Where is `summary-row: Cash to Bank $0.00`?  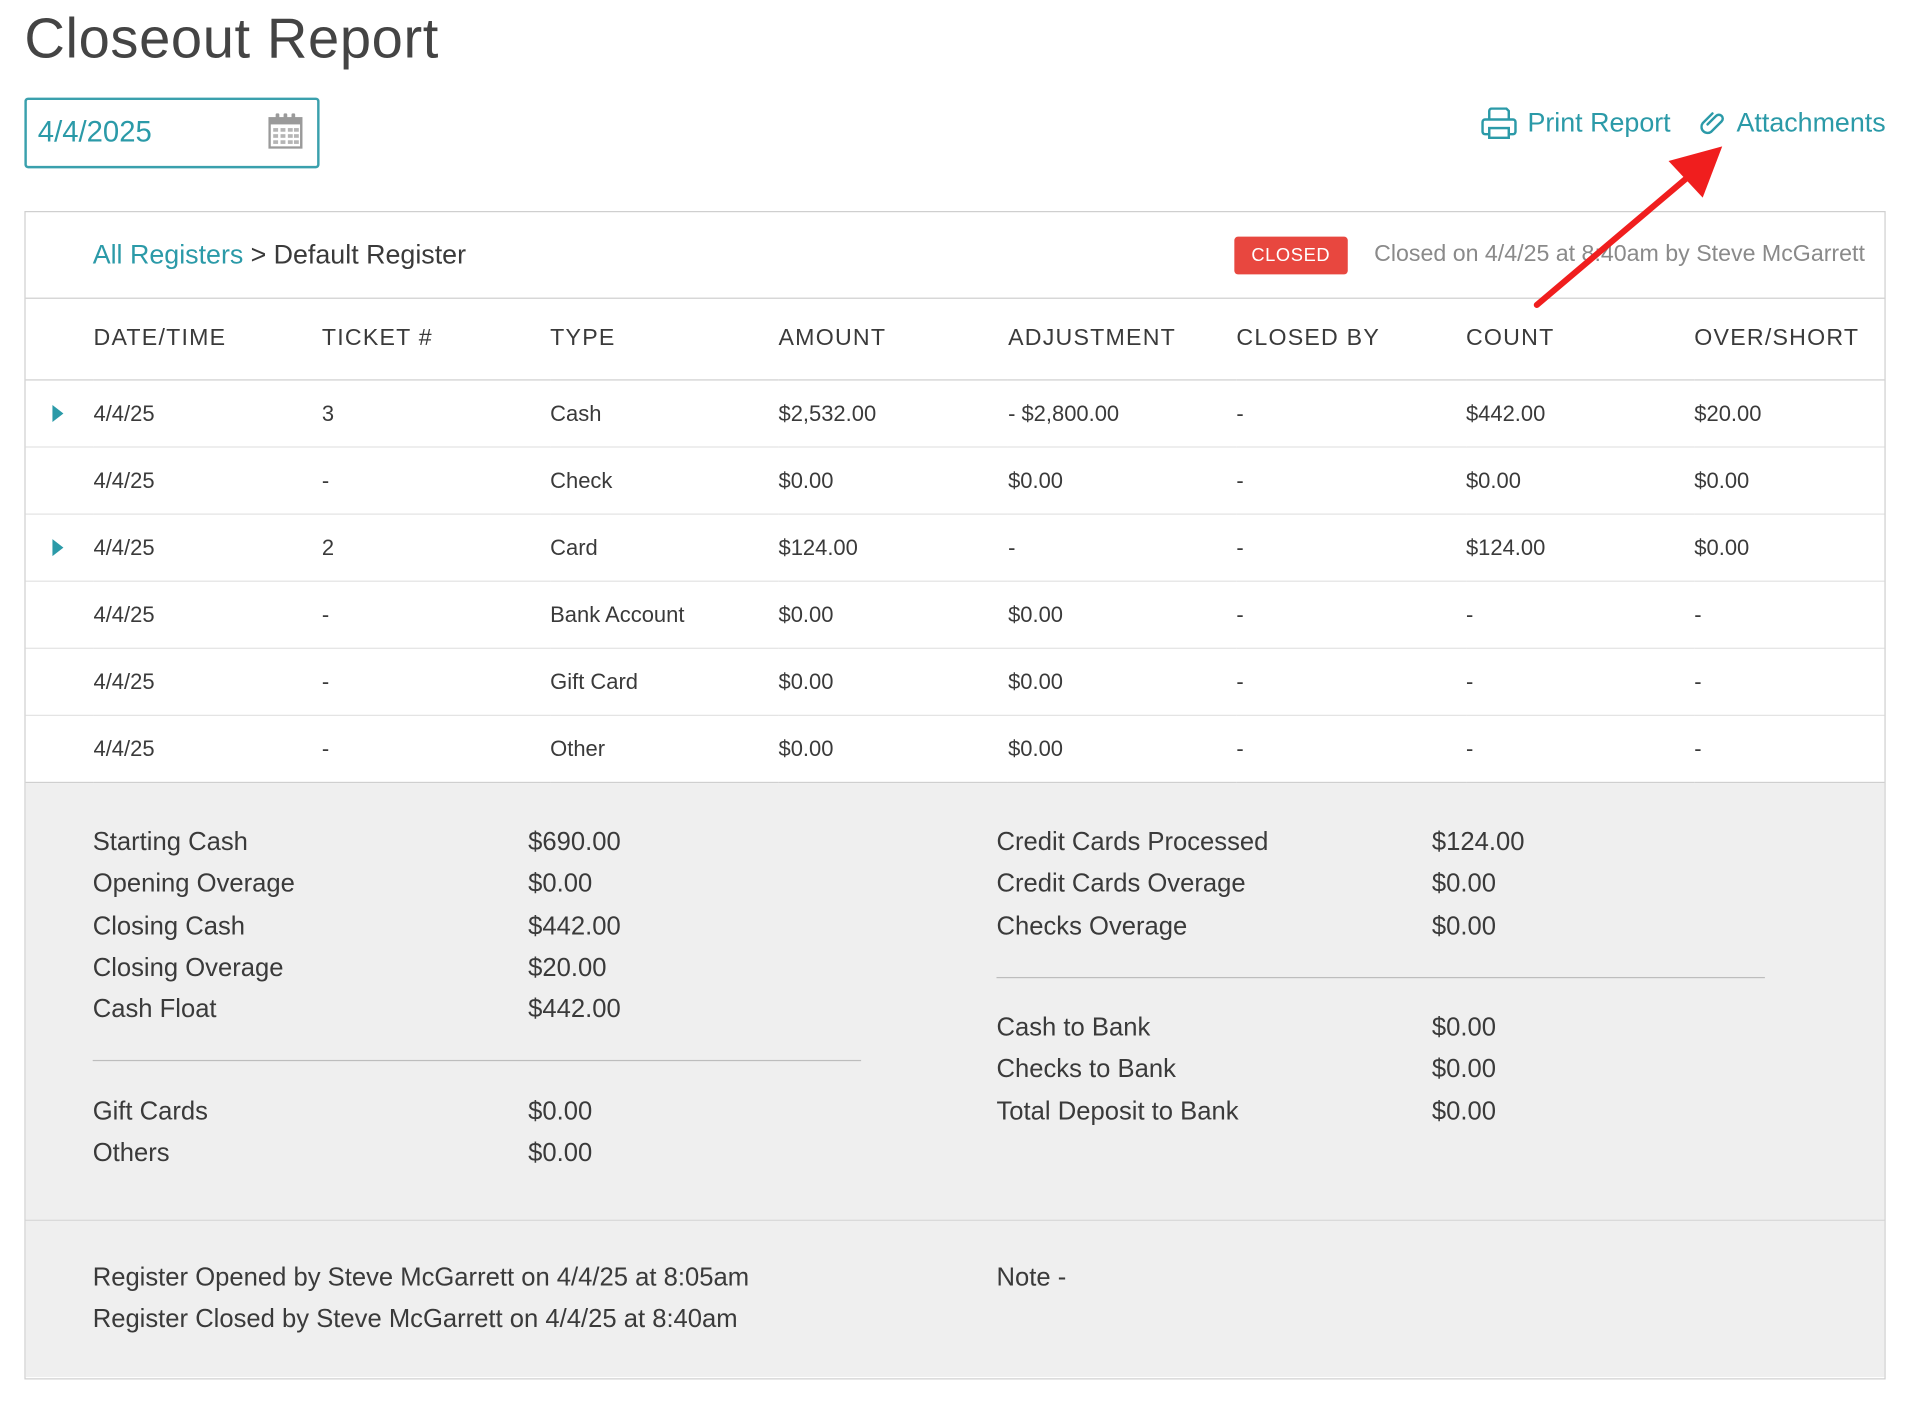
summary-row: Cash to Bank $0.00 is located at coordinates (1380, 1028).